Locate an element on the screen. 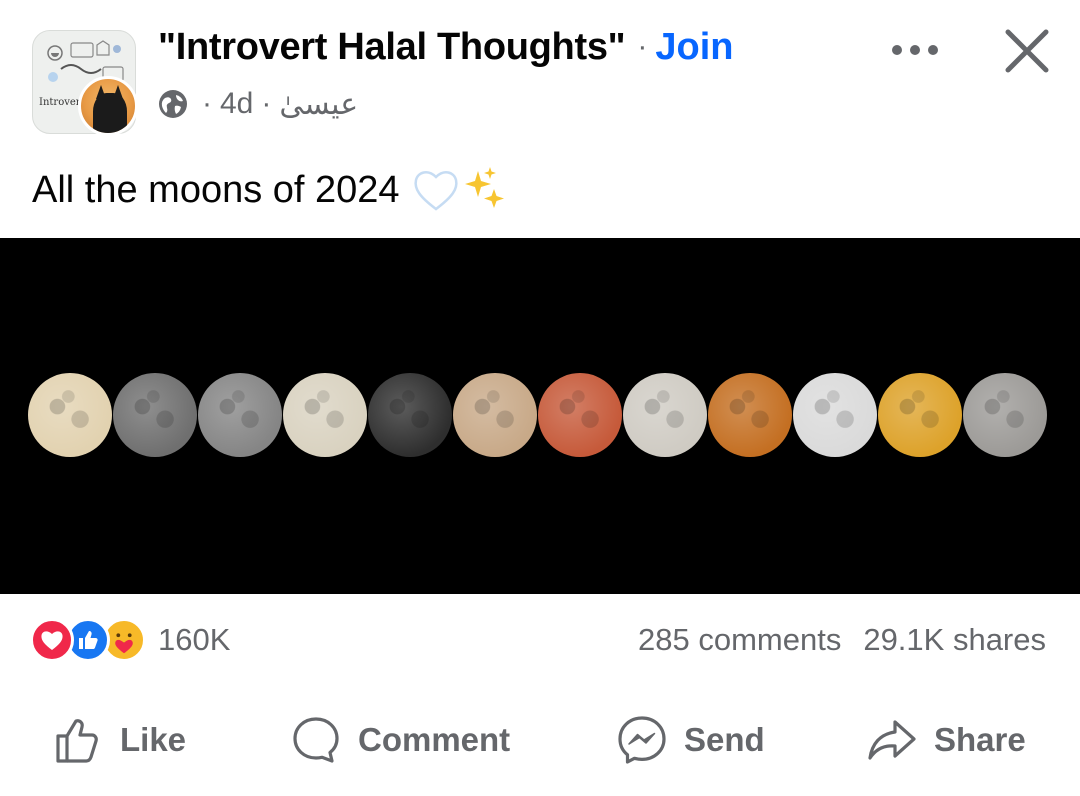 The image size is (1080, 796). comment-button: Comment is located at coordinates (400, 740).